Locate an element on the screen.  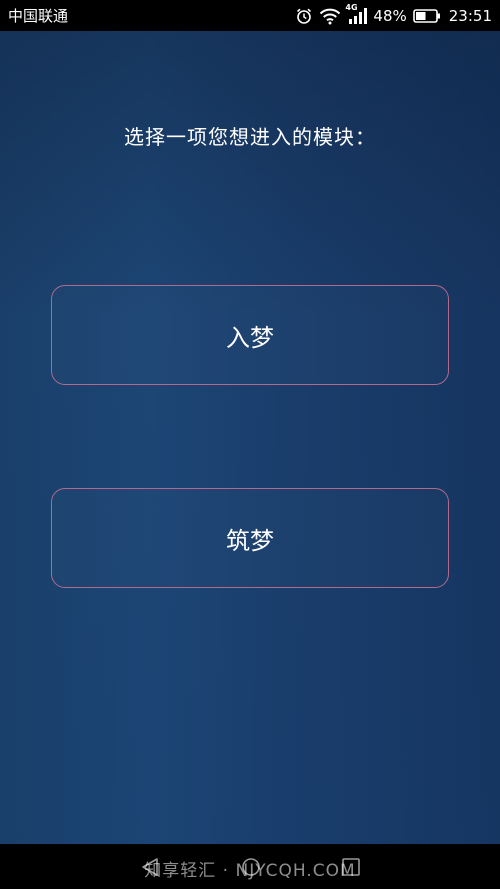
module-button-label: 筑梦 is located at coordinates (250, 540).